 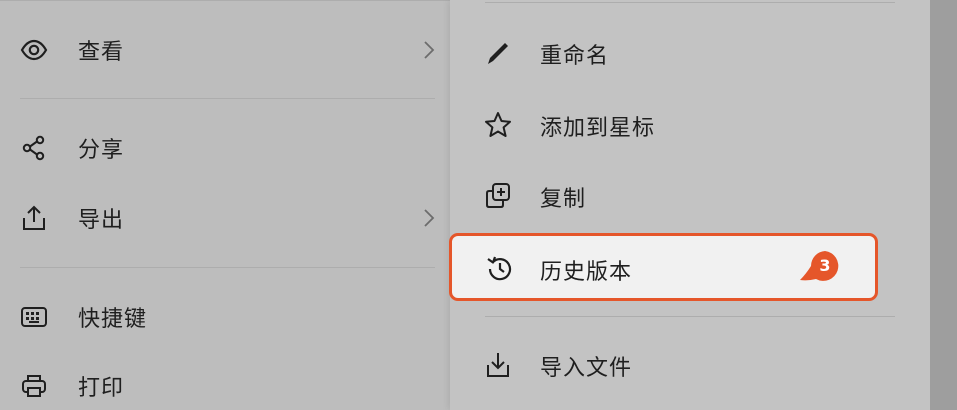 I want to click on export-icon, so click(x=34, y=218).